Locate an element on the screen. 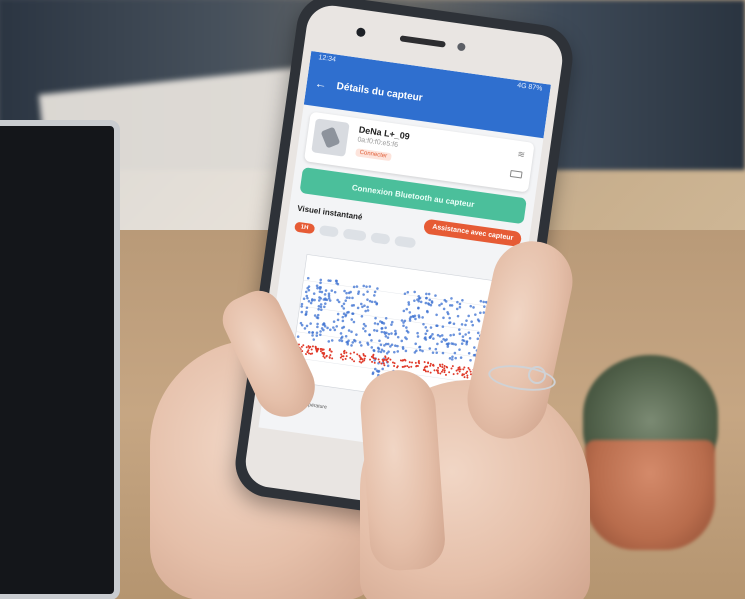  back-arrow-icon: ← is located at coordinates (321, 84).